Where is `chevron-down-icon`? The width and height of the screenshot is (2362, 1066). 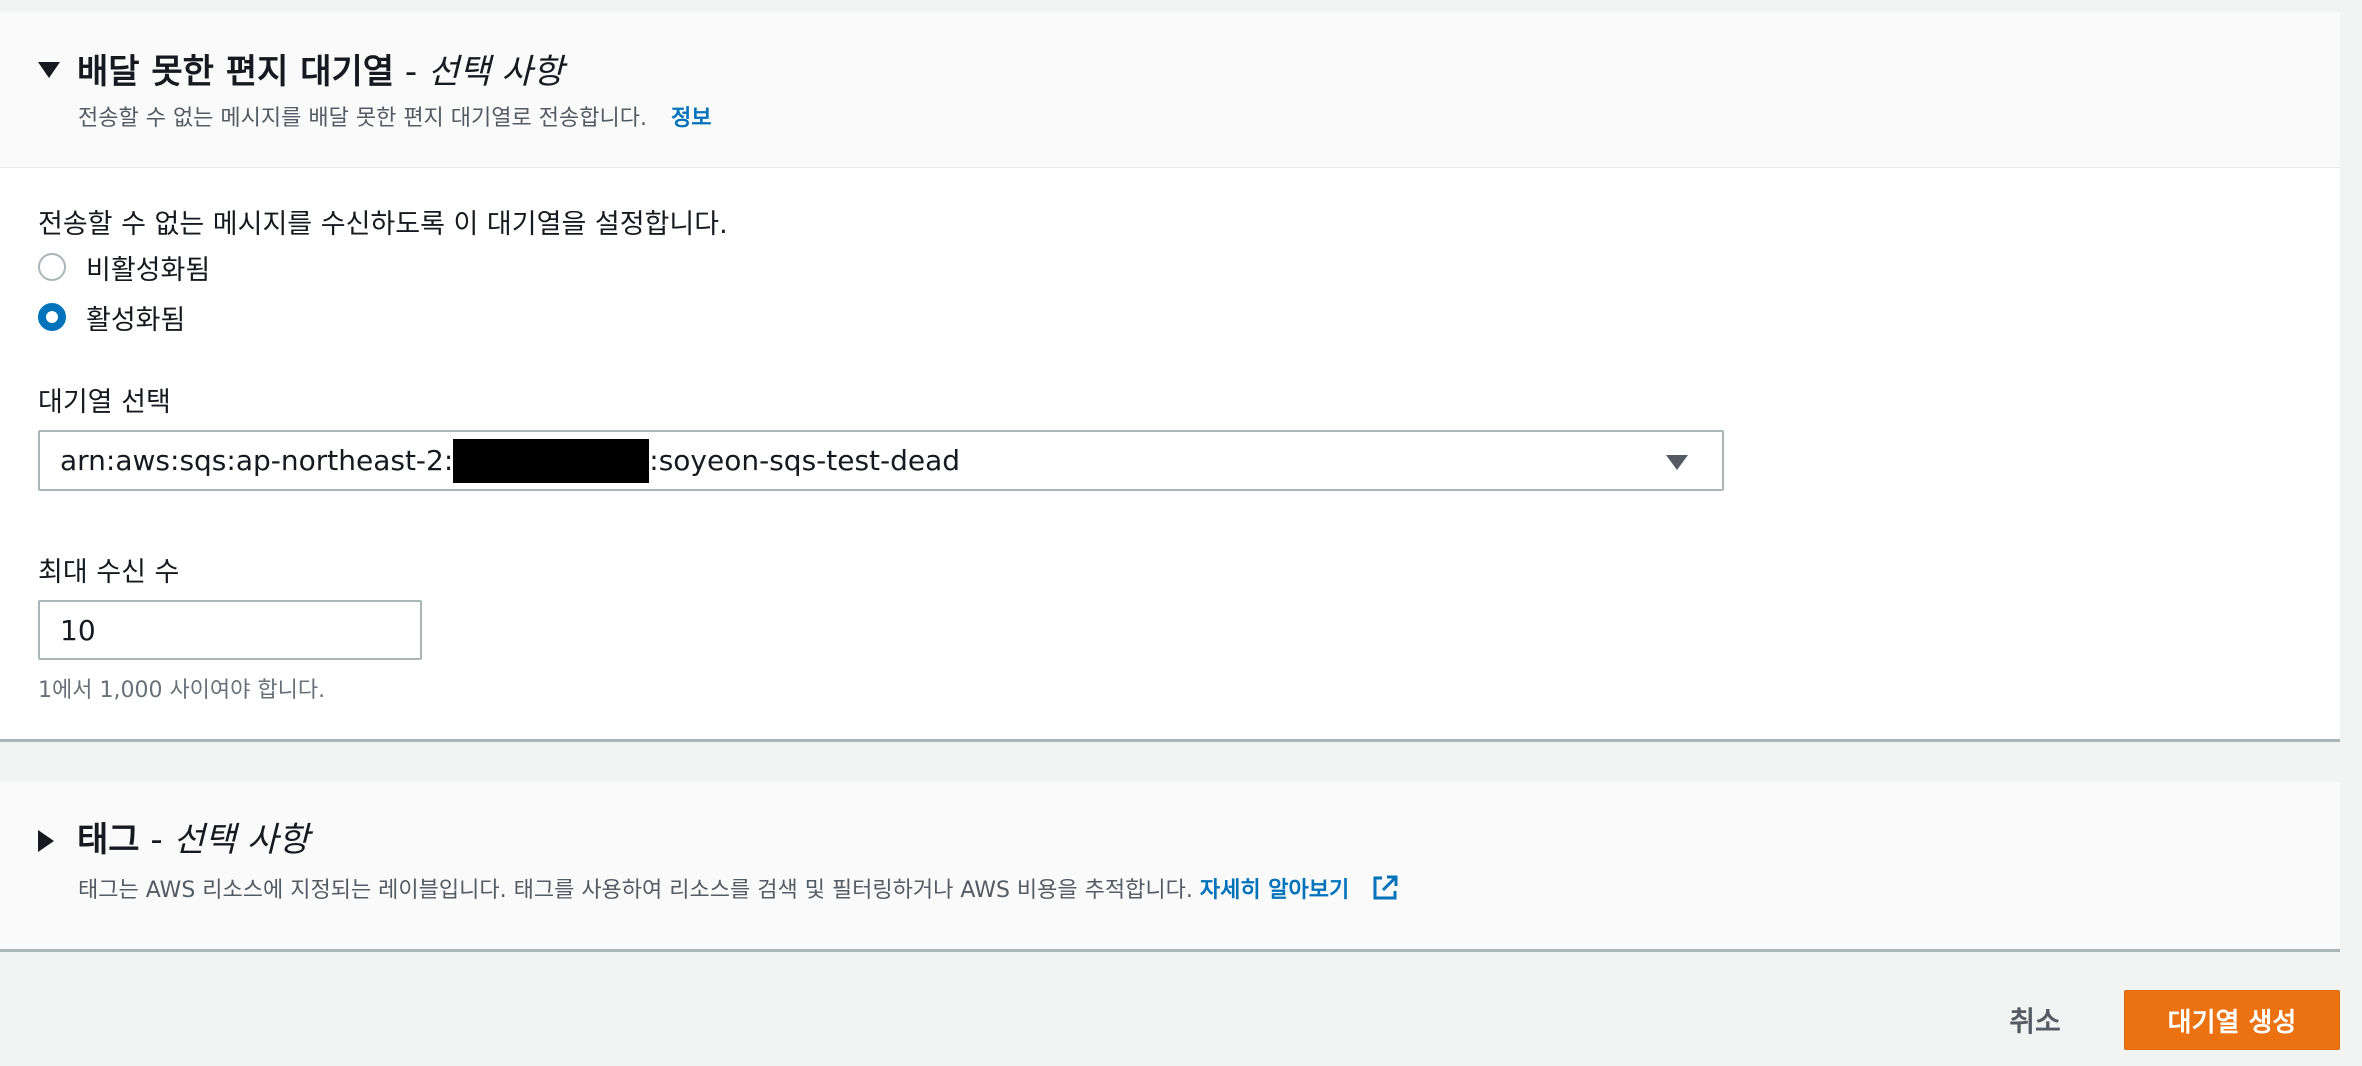 chevron-down-icon is located at coordinates (1677, 462).